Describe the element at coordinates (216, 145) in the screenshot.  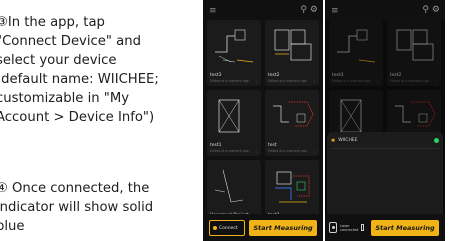
I see `project-name: test1` at that location.